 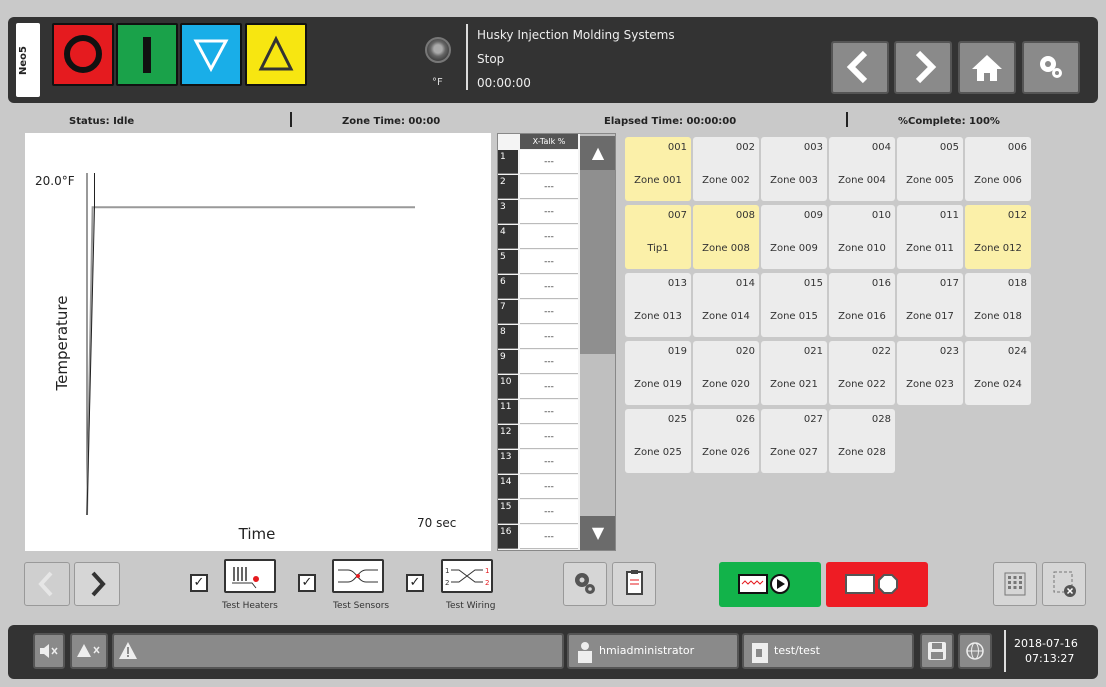 What do you see at coordinates (1064, 584) in the screenshot?
I see `clear-selection-button` at bounding box center [1064, 584].